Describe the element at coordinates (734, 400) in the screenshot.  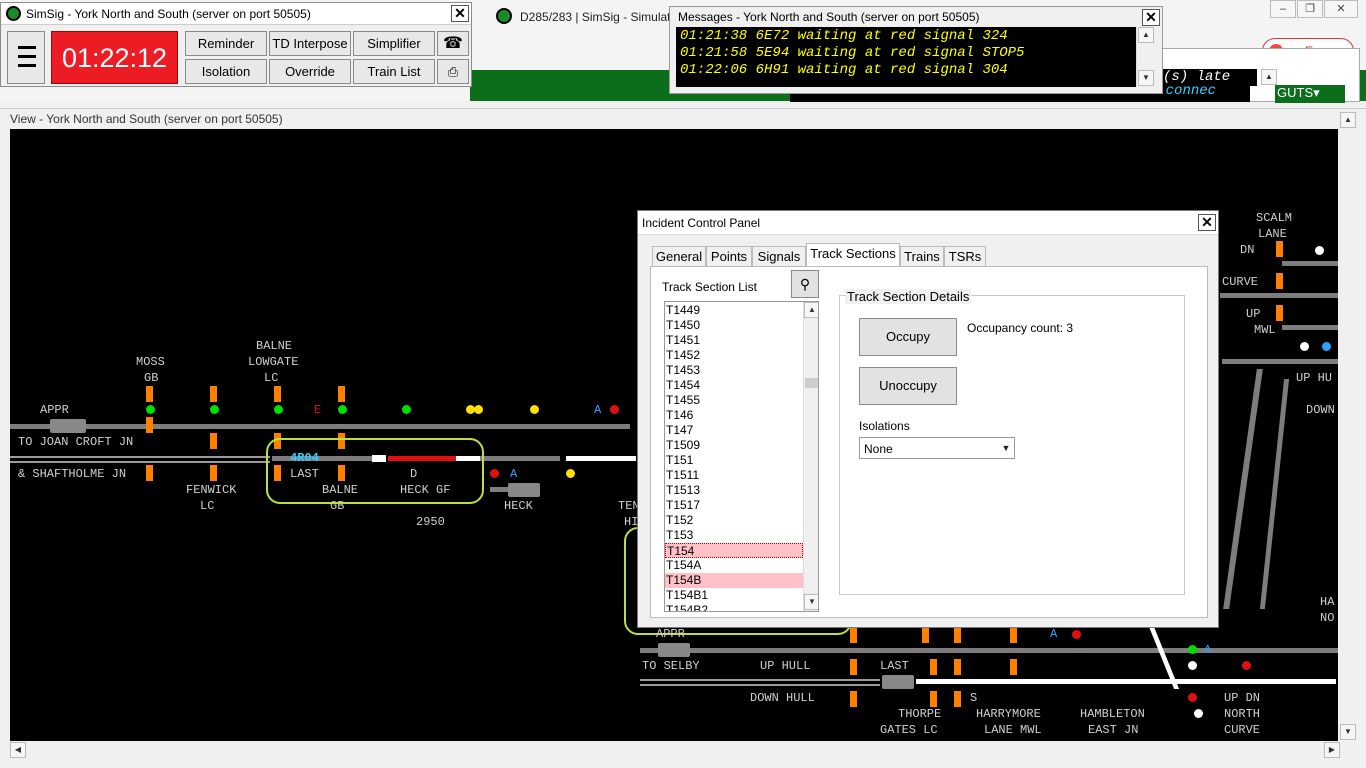
I see `track-section-item: T1455` at that location.